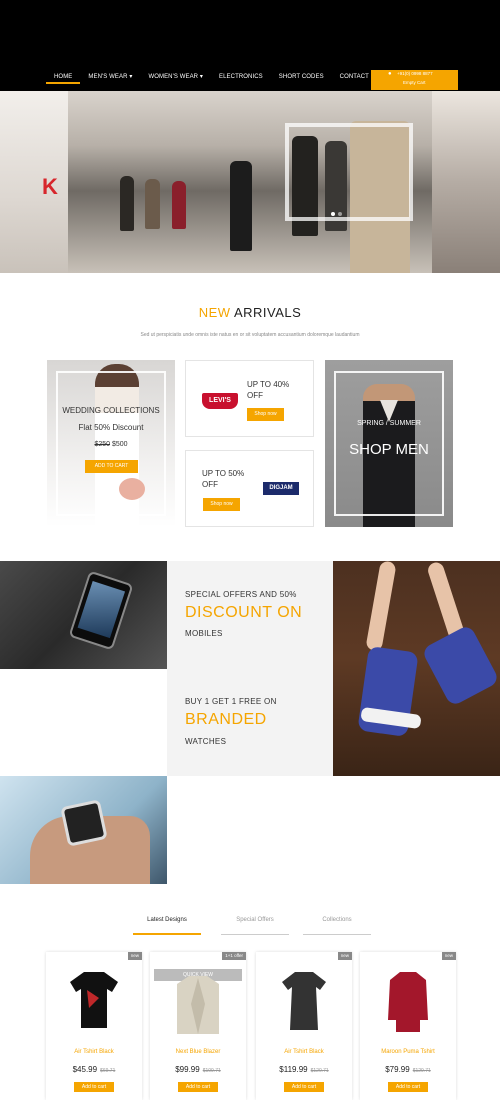  I want to click on wedding-new-price: $500, so click(119, 444).